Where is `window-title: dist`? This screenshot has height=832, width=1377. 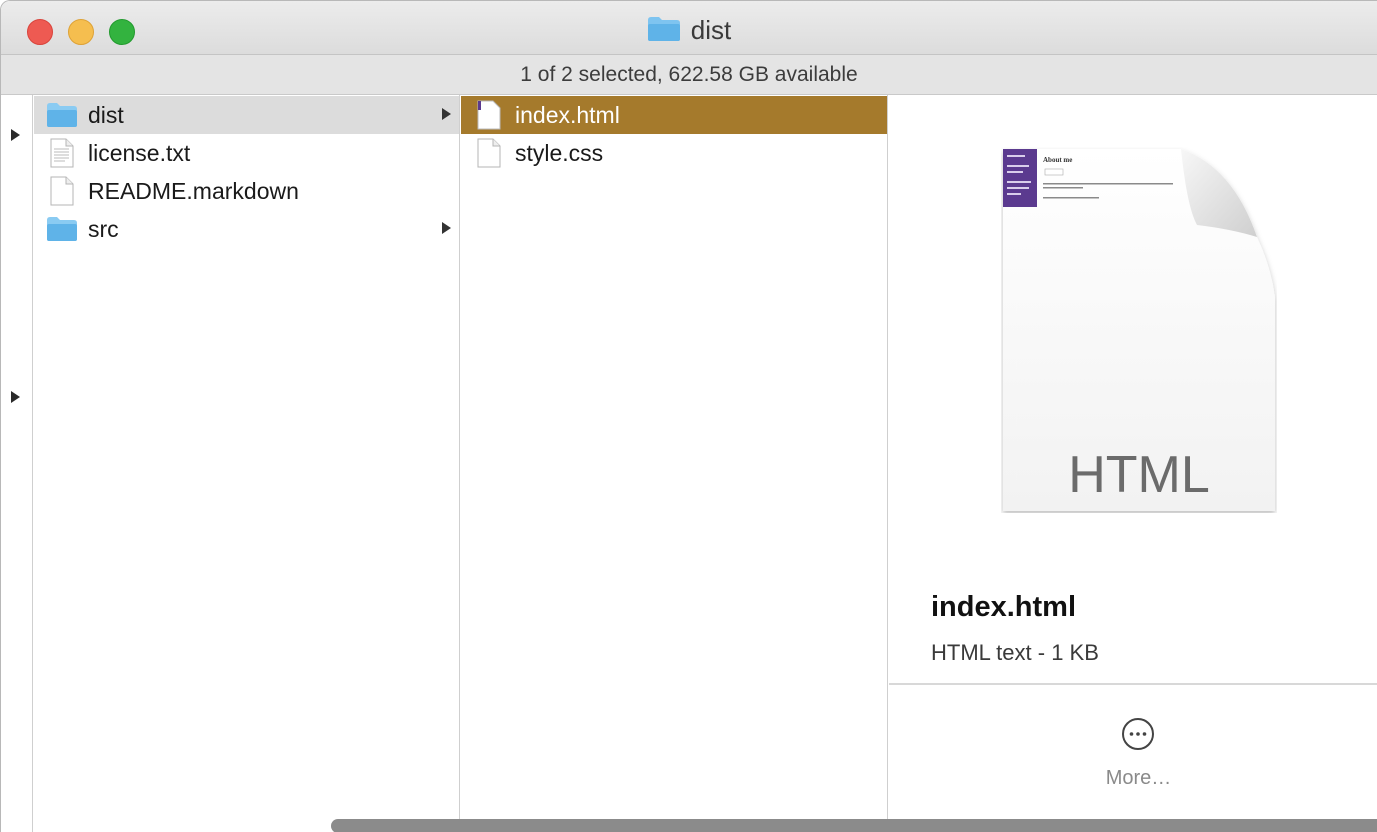 window-title: dist is located at coordinates (689, 30).